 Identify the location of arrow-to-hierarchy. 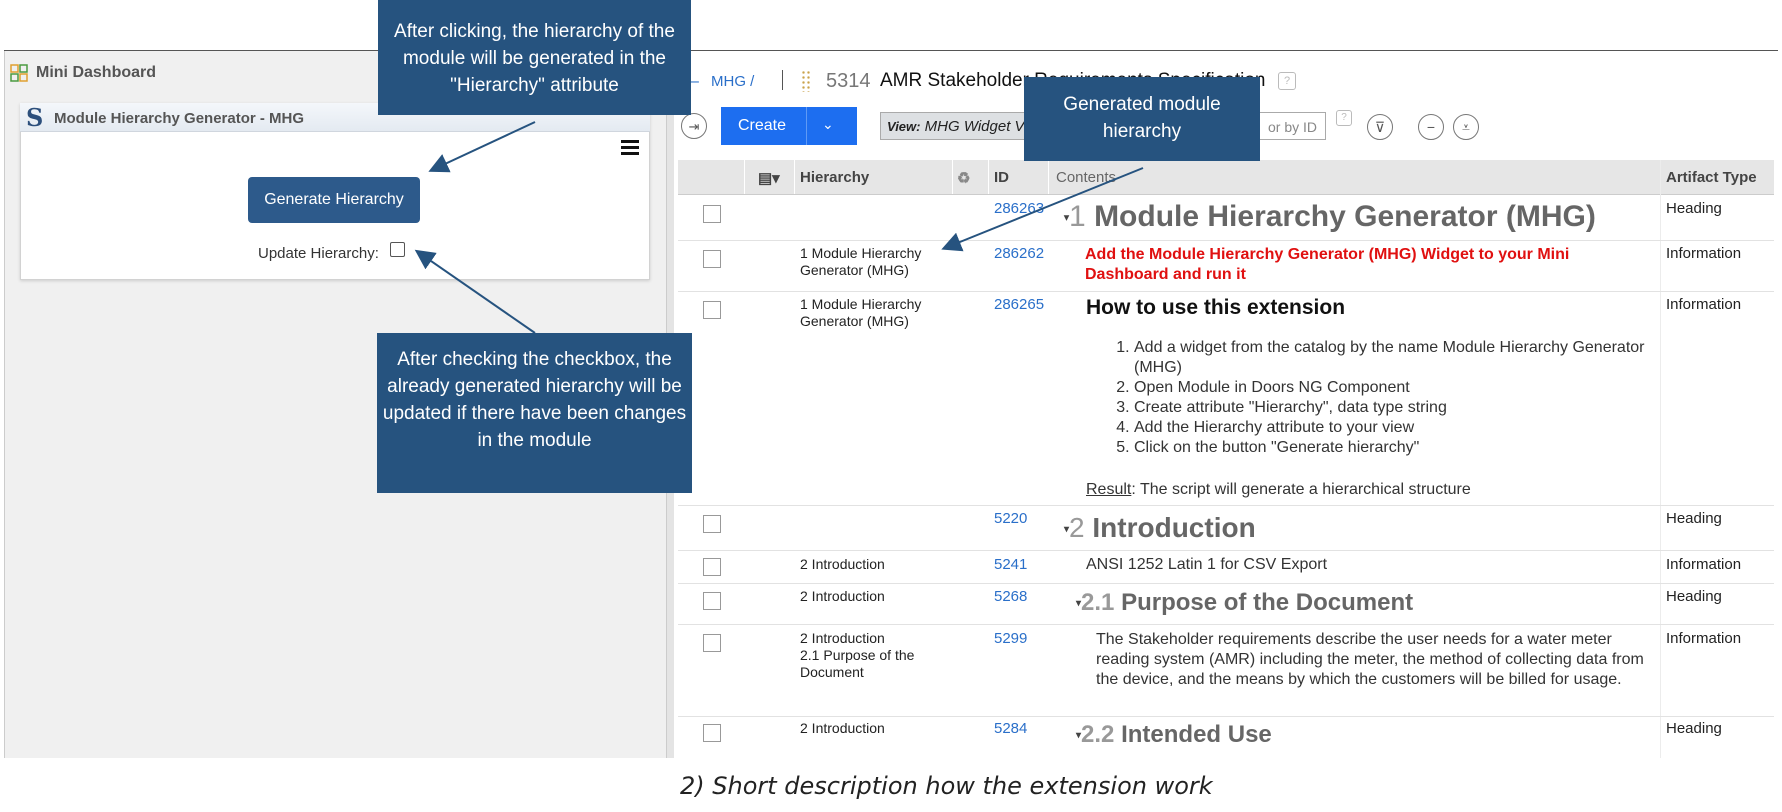
(1042, 209).